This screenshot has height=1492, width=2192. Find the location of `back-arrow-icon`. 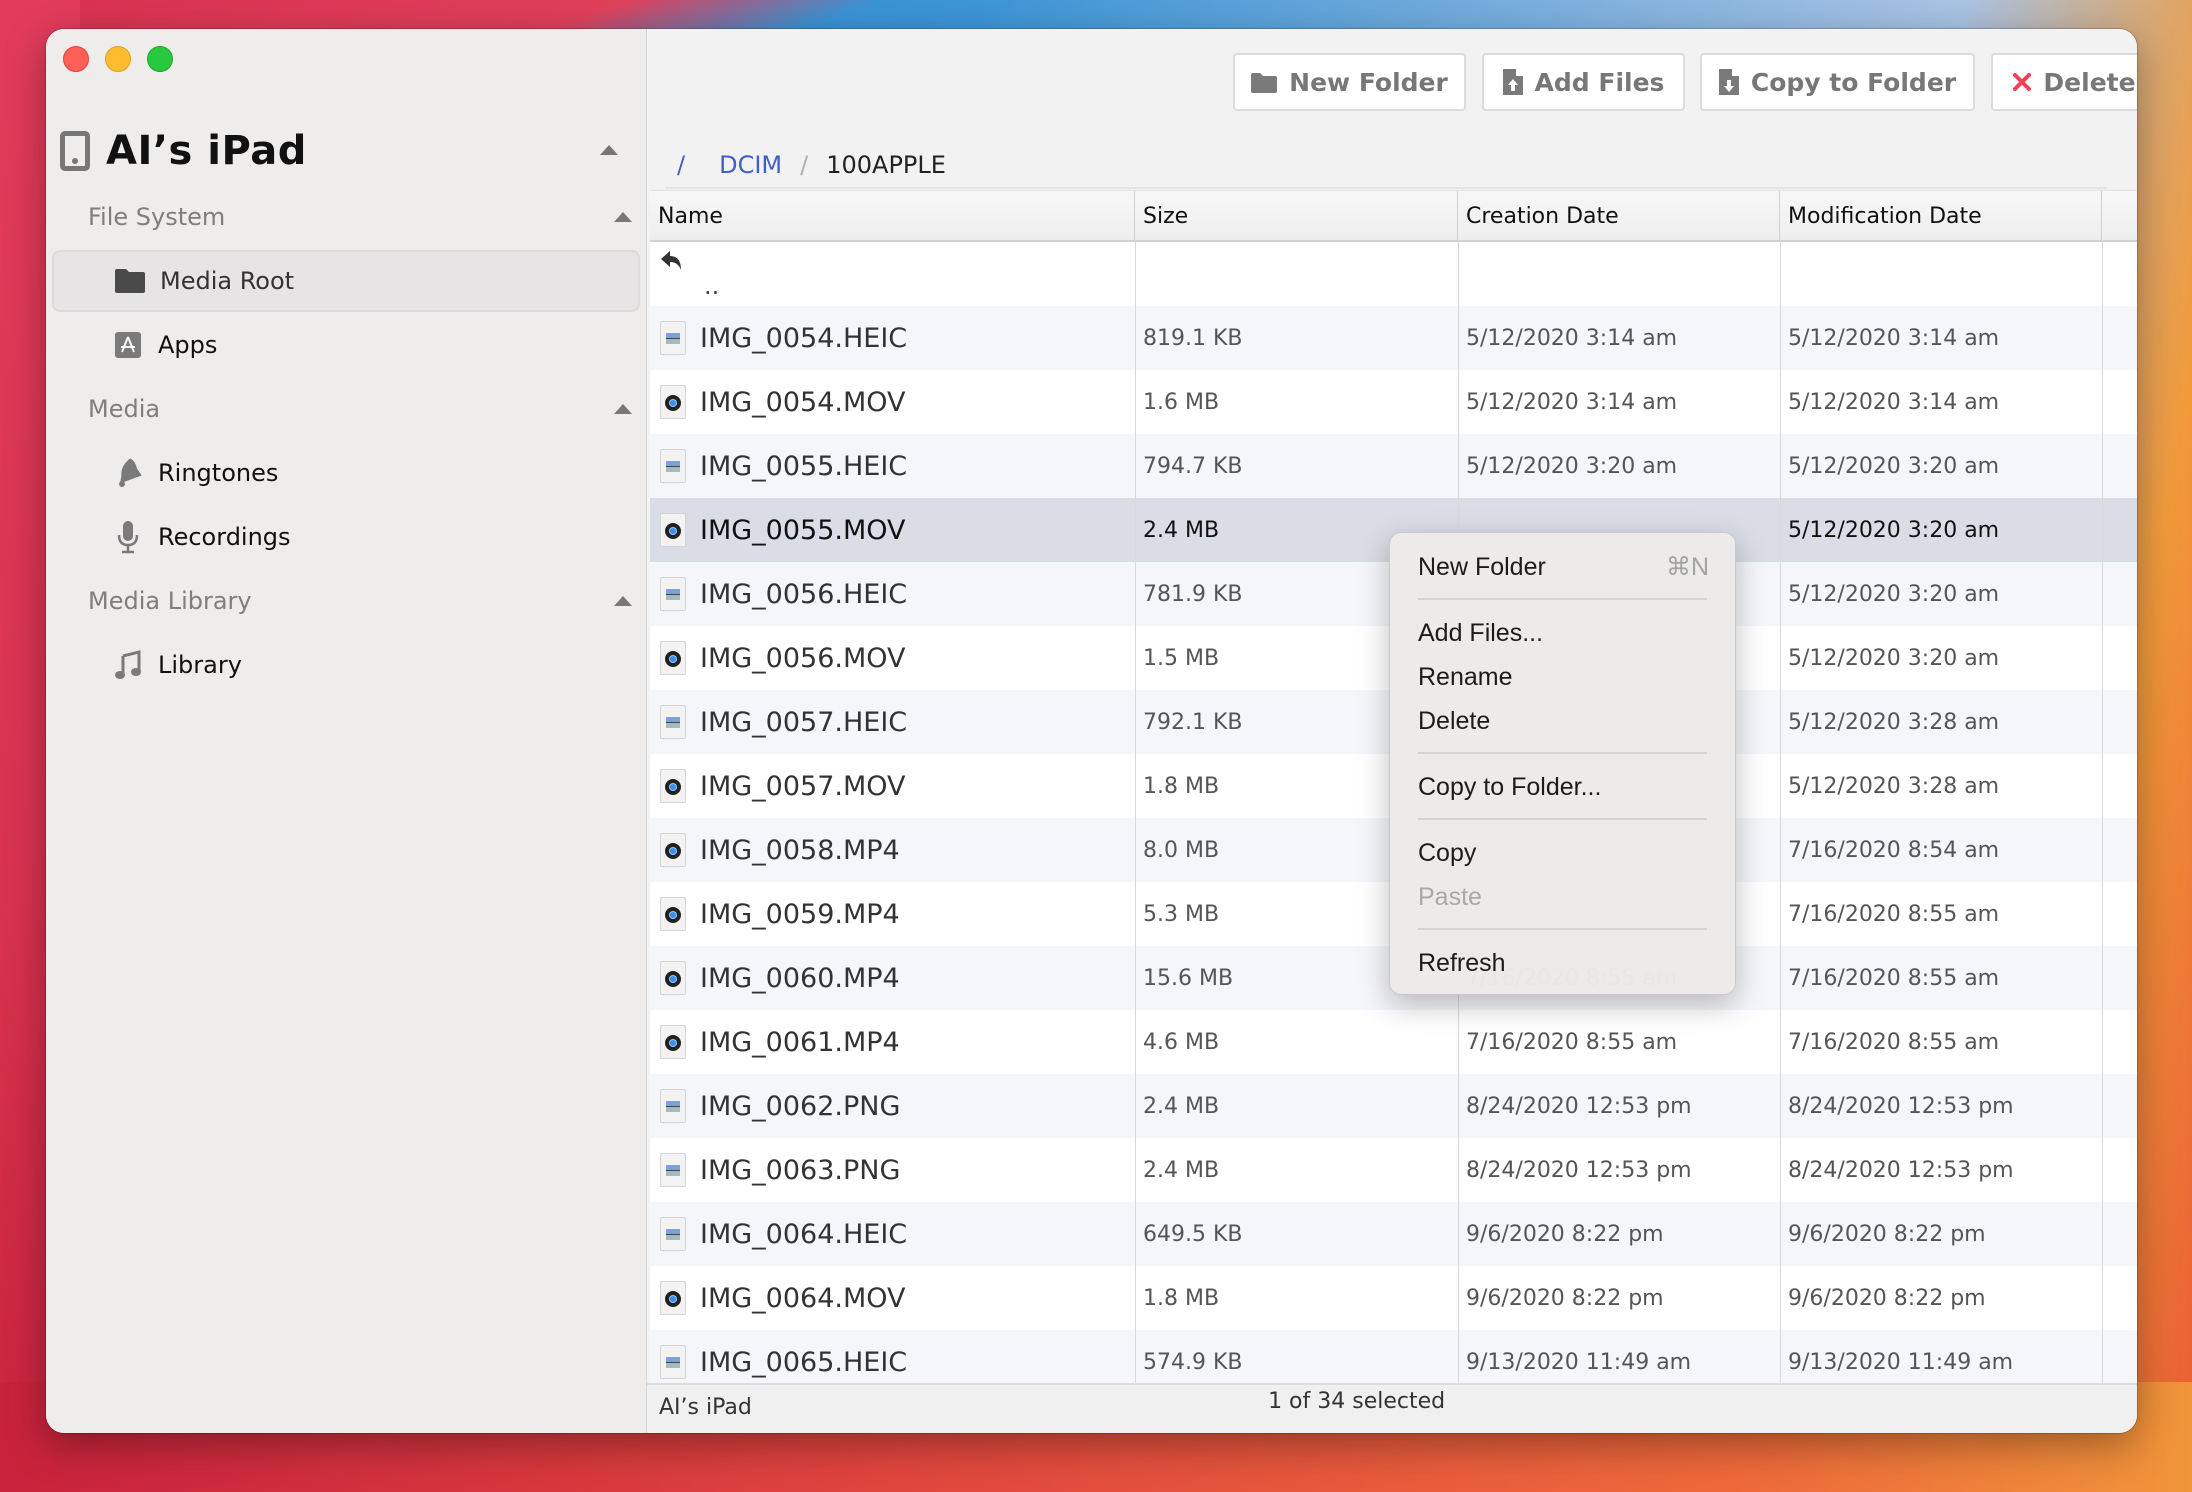

back-arrow-icon is located at coordinates (672, 263).